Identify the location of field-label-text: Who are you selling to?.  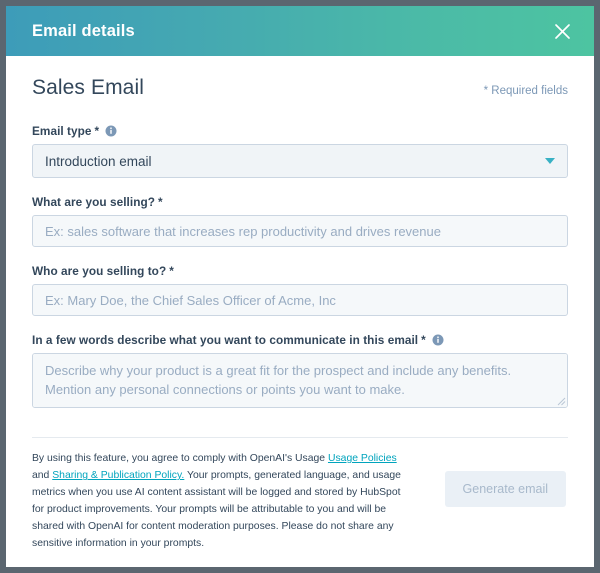
(99, 271).